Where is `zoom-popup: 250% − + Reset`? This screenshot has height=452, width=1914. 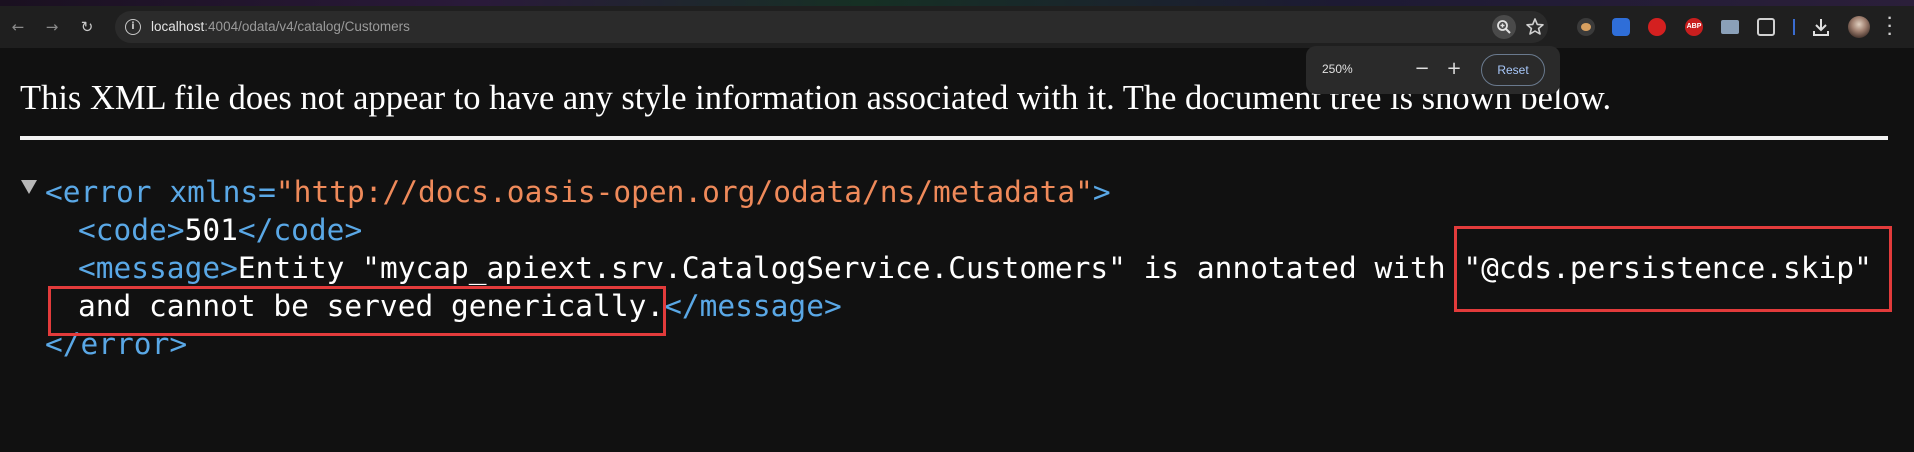
zoom-popup: 250% − + Reset is located at coordinates (1433, 70).